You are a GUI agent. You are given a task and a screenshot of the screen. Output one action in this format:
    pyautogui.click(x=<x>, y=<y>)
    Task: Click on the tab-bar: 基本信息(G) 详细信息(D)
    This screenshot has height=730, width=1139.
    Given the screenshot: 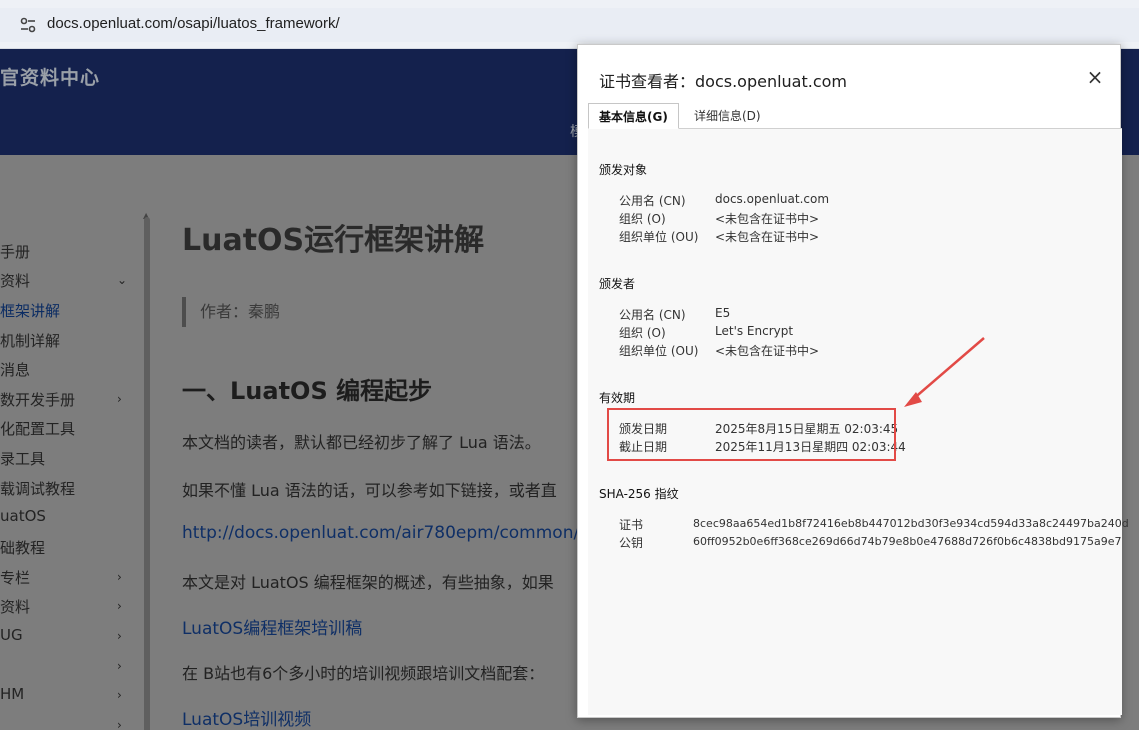 What is the action you would take?
    pyautogui.click(x=855, y=116)
    